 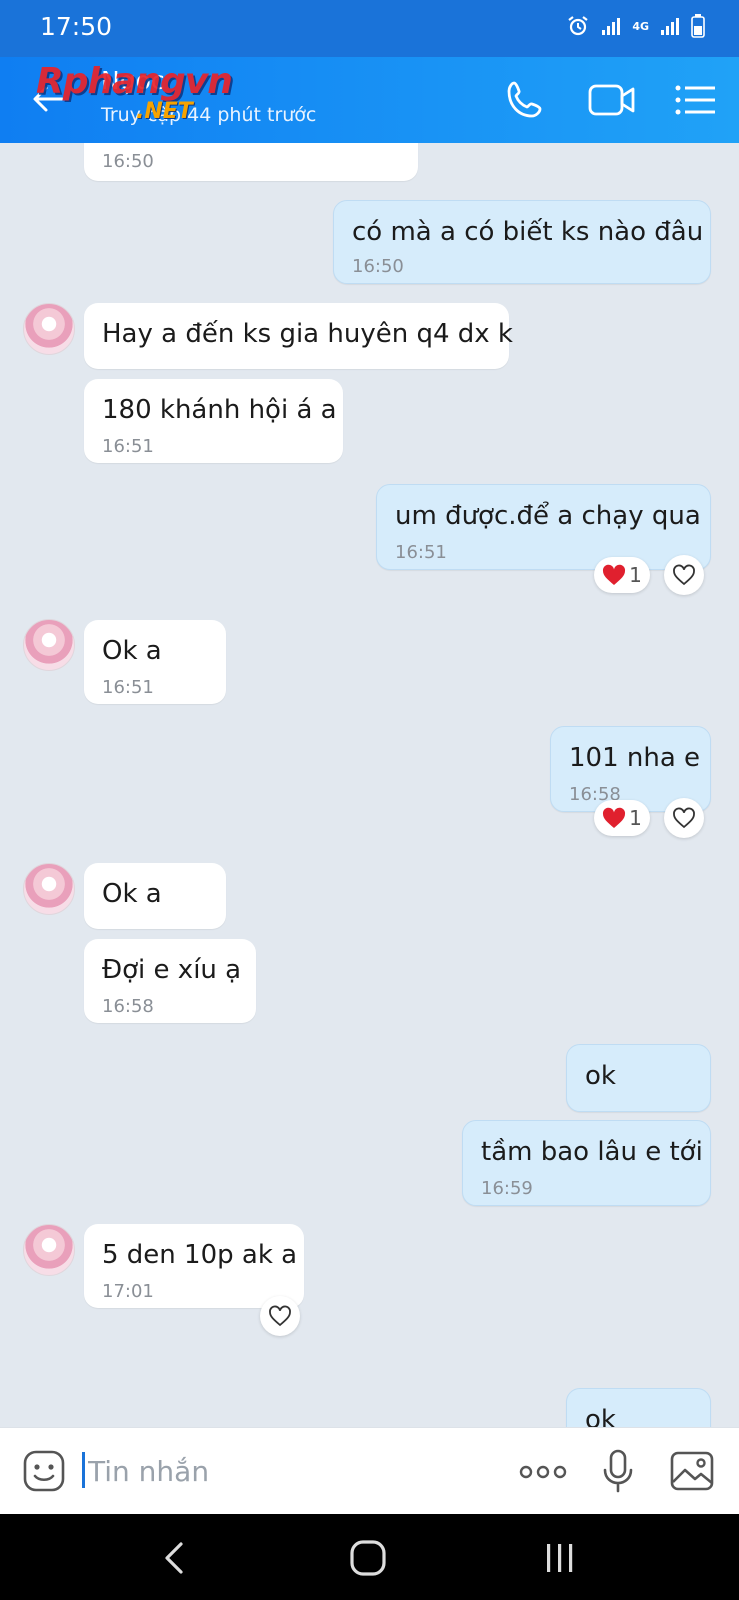 I want to click on message-in: 5 den 10p ak a 17:01, so click(x=194, y=1266).